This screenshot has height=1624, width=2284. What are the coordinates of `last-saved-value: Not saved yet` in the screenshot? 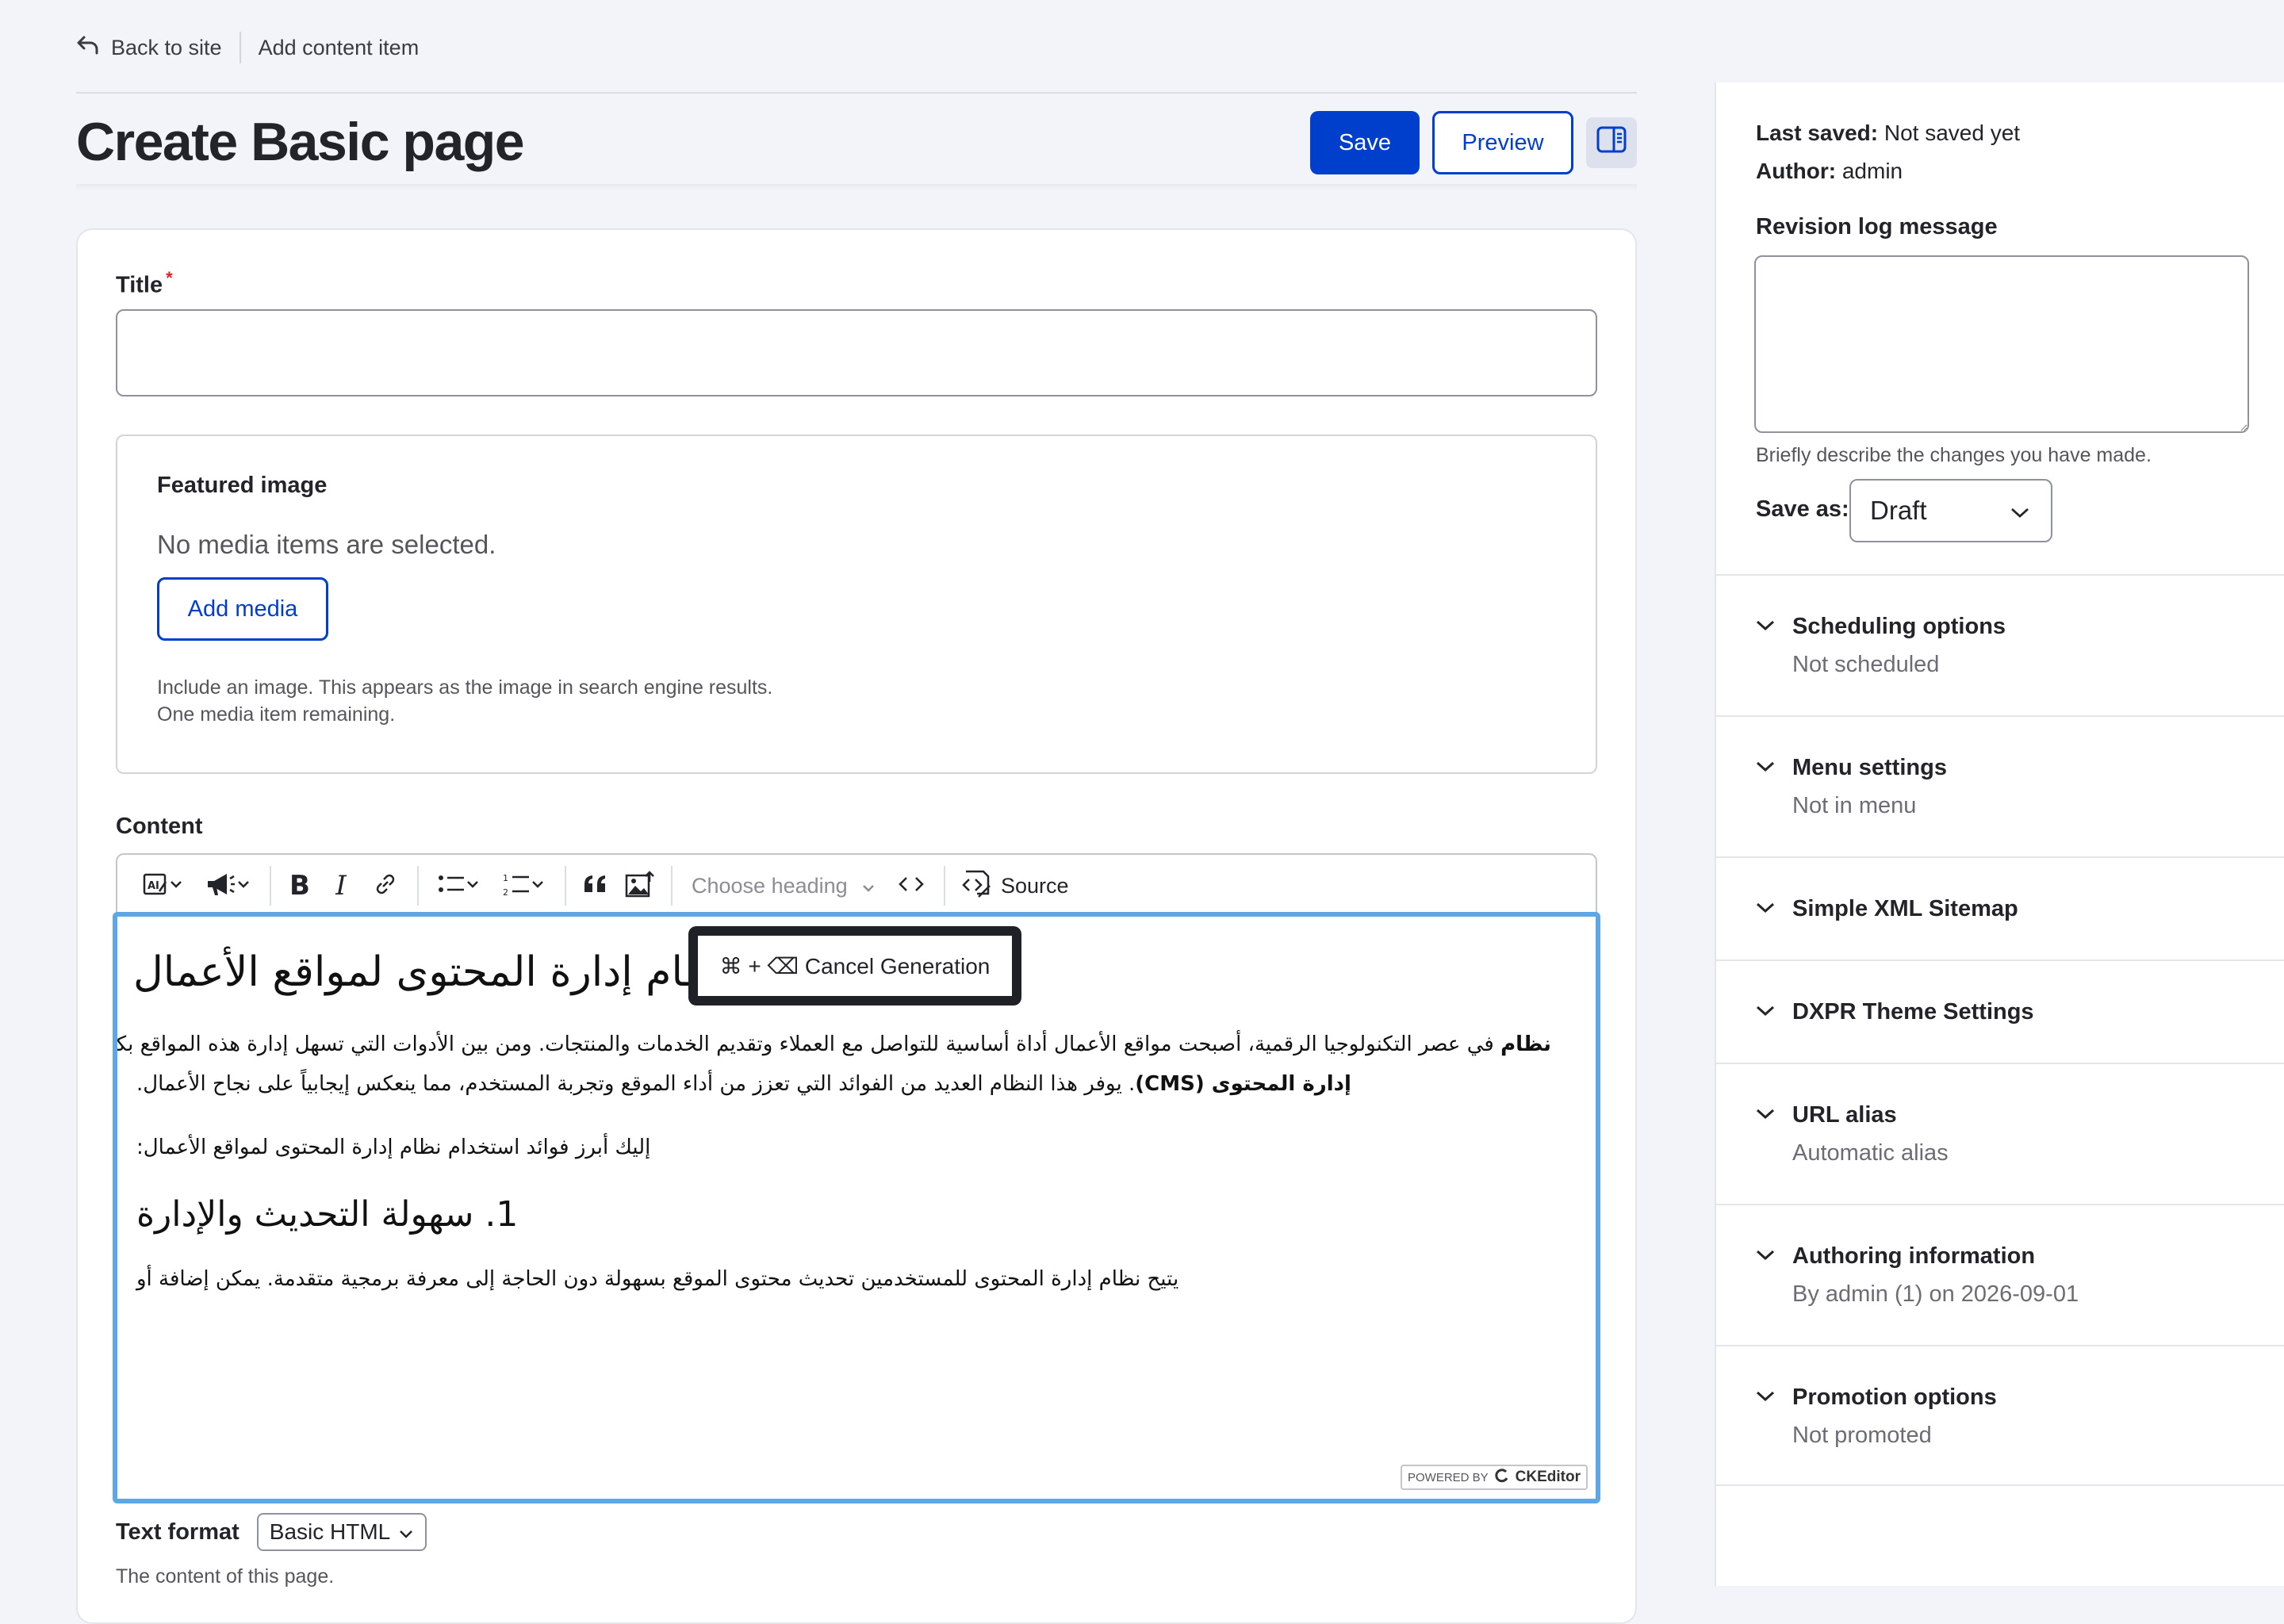 It's located at (1952, 133).